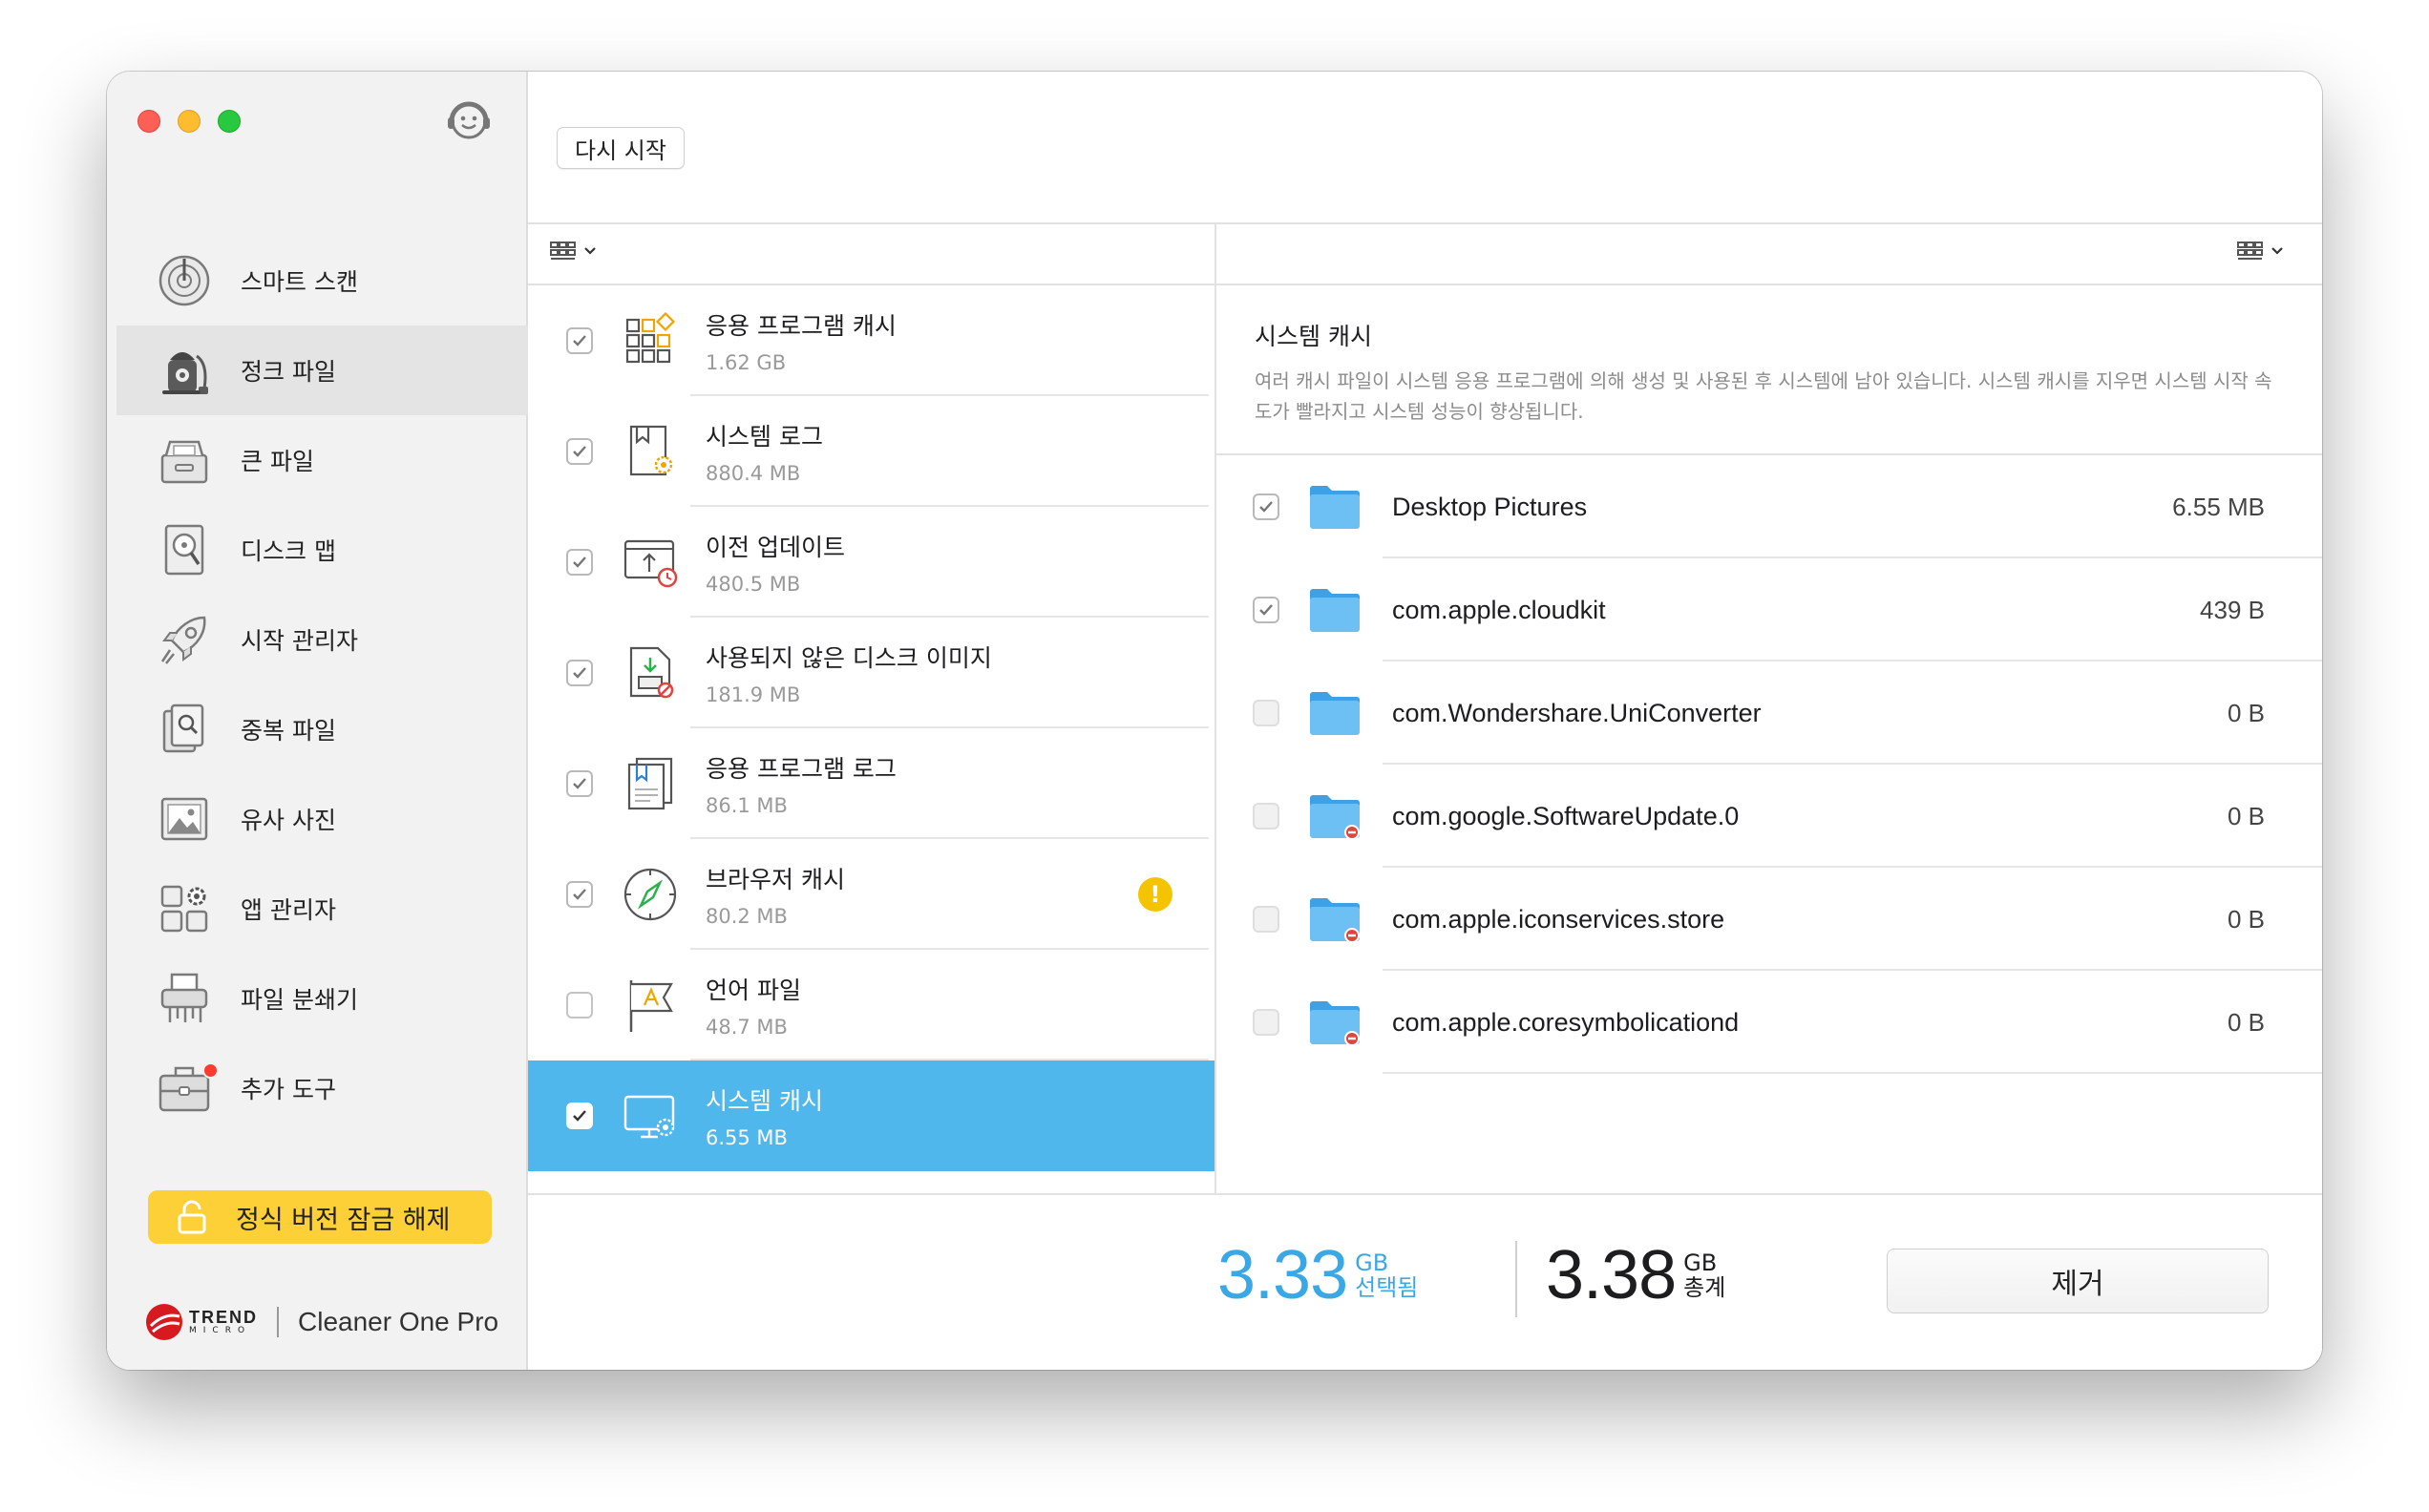 The height and width of the screenshot is (1512, 2429). I want to click on list-item: 응용 프로그램 로그 86.1 MB, so click(871, 784).